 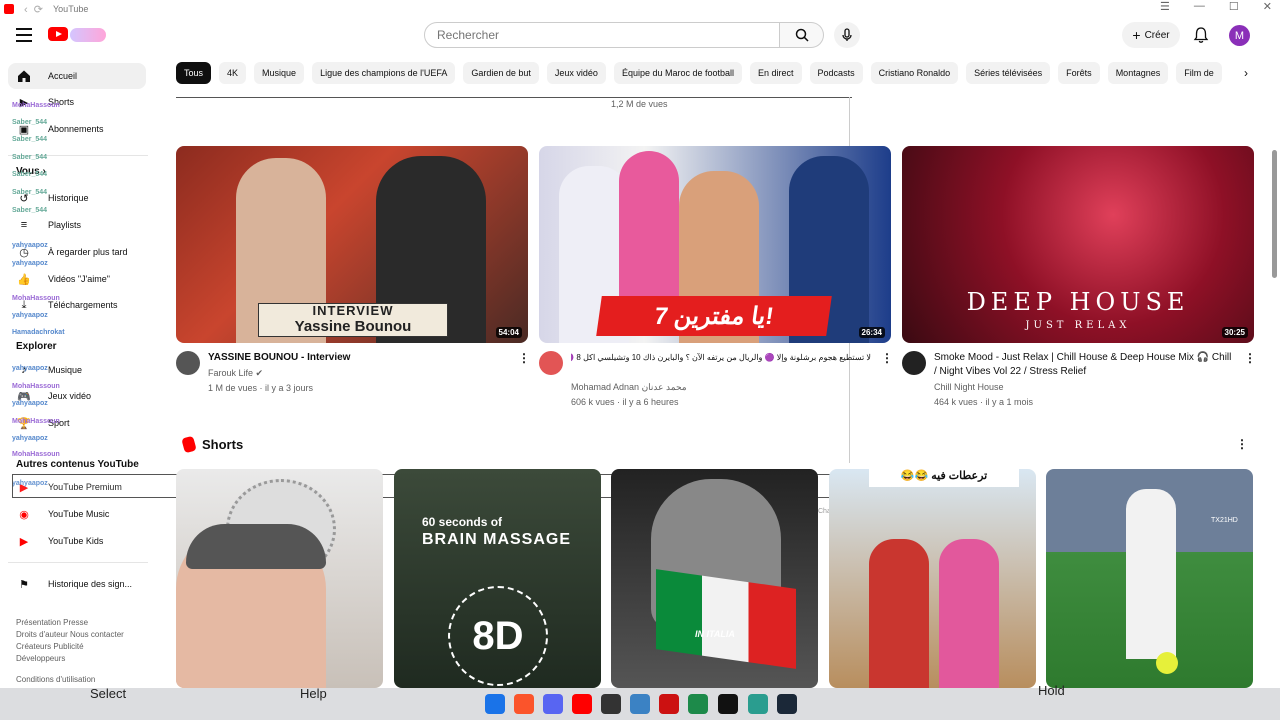 I want to click on youtube-music-icon: ◉, so click(x=24, y=514).